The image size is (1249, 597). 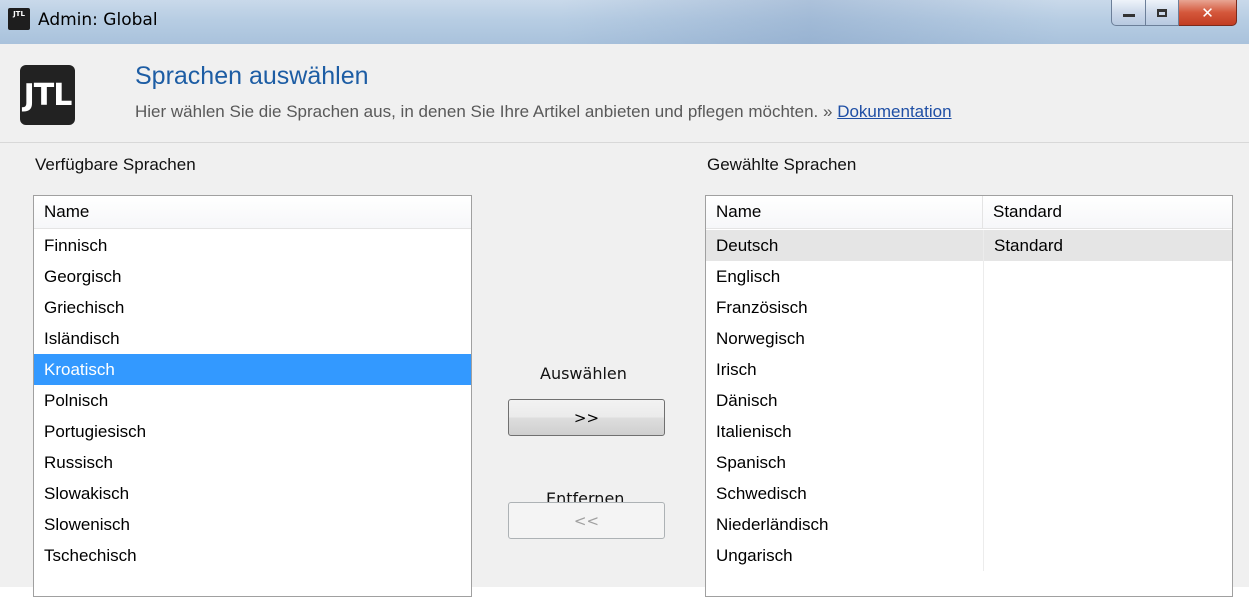 What do you see at coordinates (586, 520) in the screenshot?
I see `remove-language-button: <<` at bounding box center [586, 520].